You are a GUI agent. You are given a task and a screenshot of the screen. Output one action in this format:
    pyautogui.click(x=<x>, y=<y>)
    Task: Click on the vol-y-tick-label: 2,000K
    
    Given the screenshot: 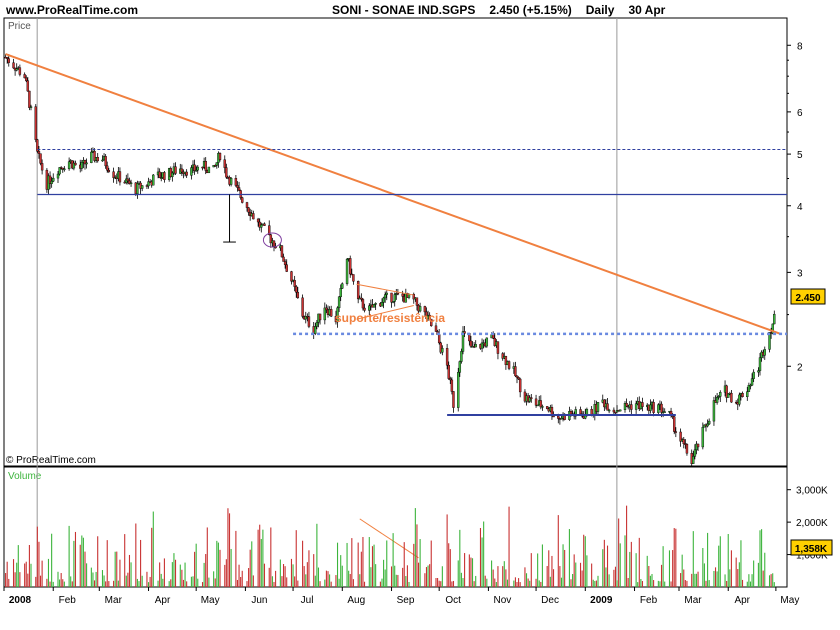 What is the action you would take?
    pyautogui.click(x=812, y=523)
    